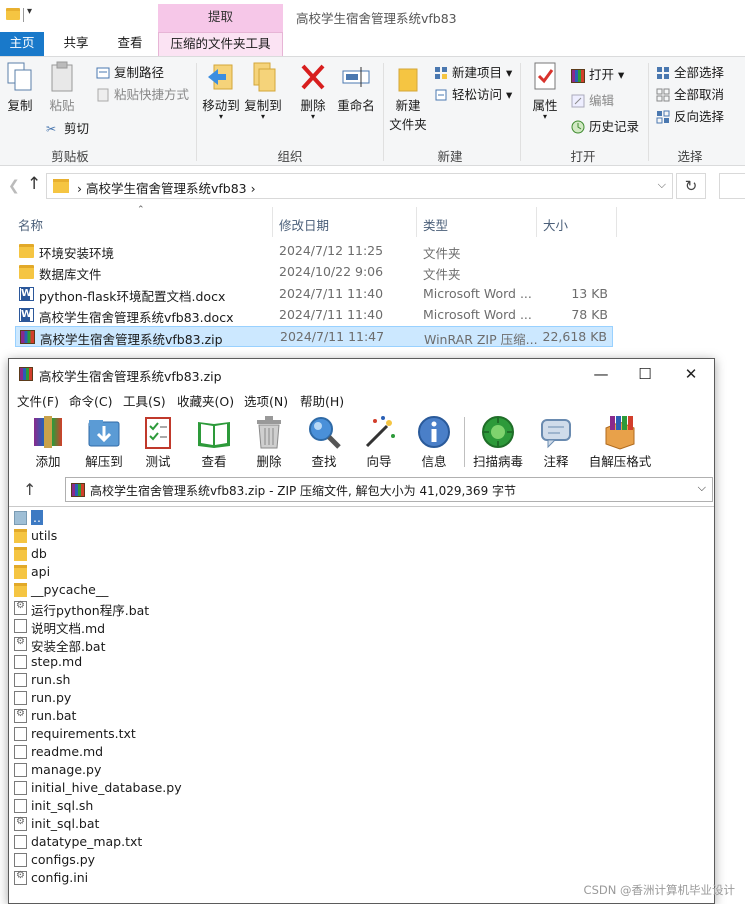  I want to click on extract-folder-icon, so click(104, 432).